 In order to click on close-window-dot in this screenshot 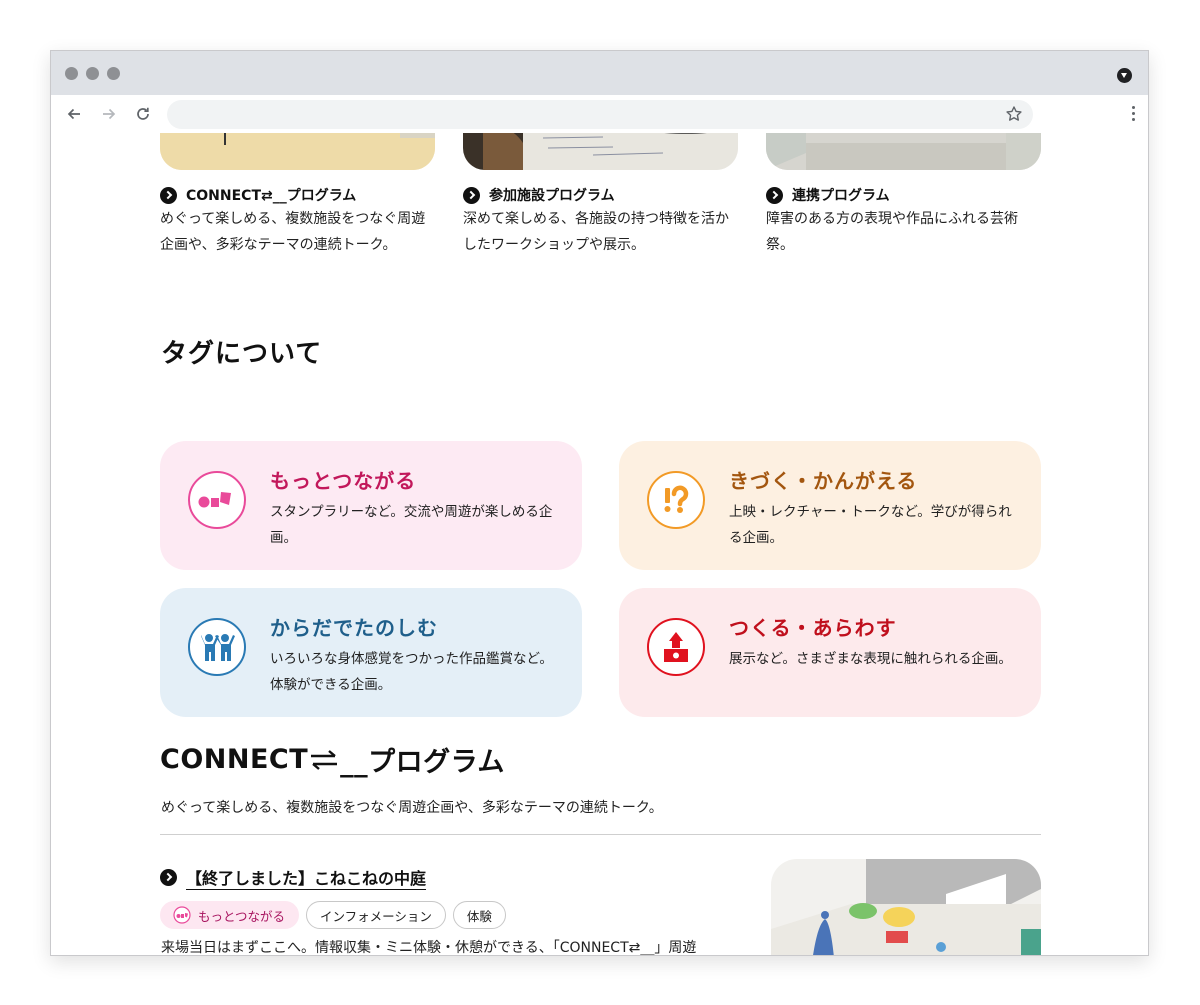, I will do `click(71, 73)`.